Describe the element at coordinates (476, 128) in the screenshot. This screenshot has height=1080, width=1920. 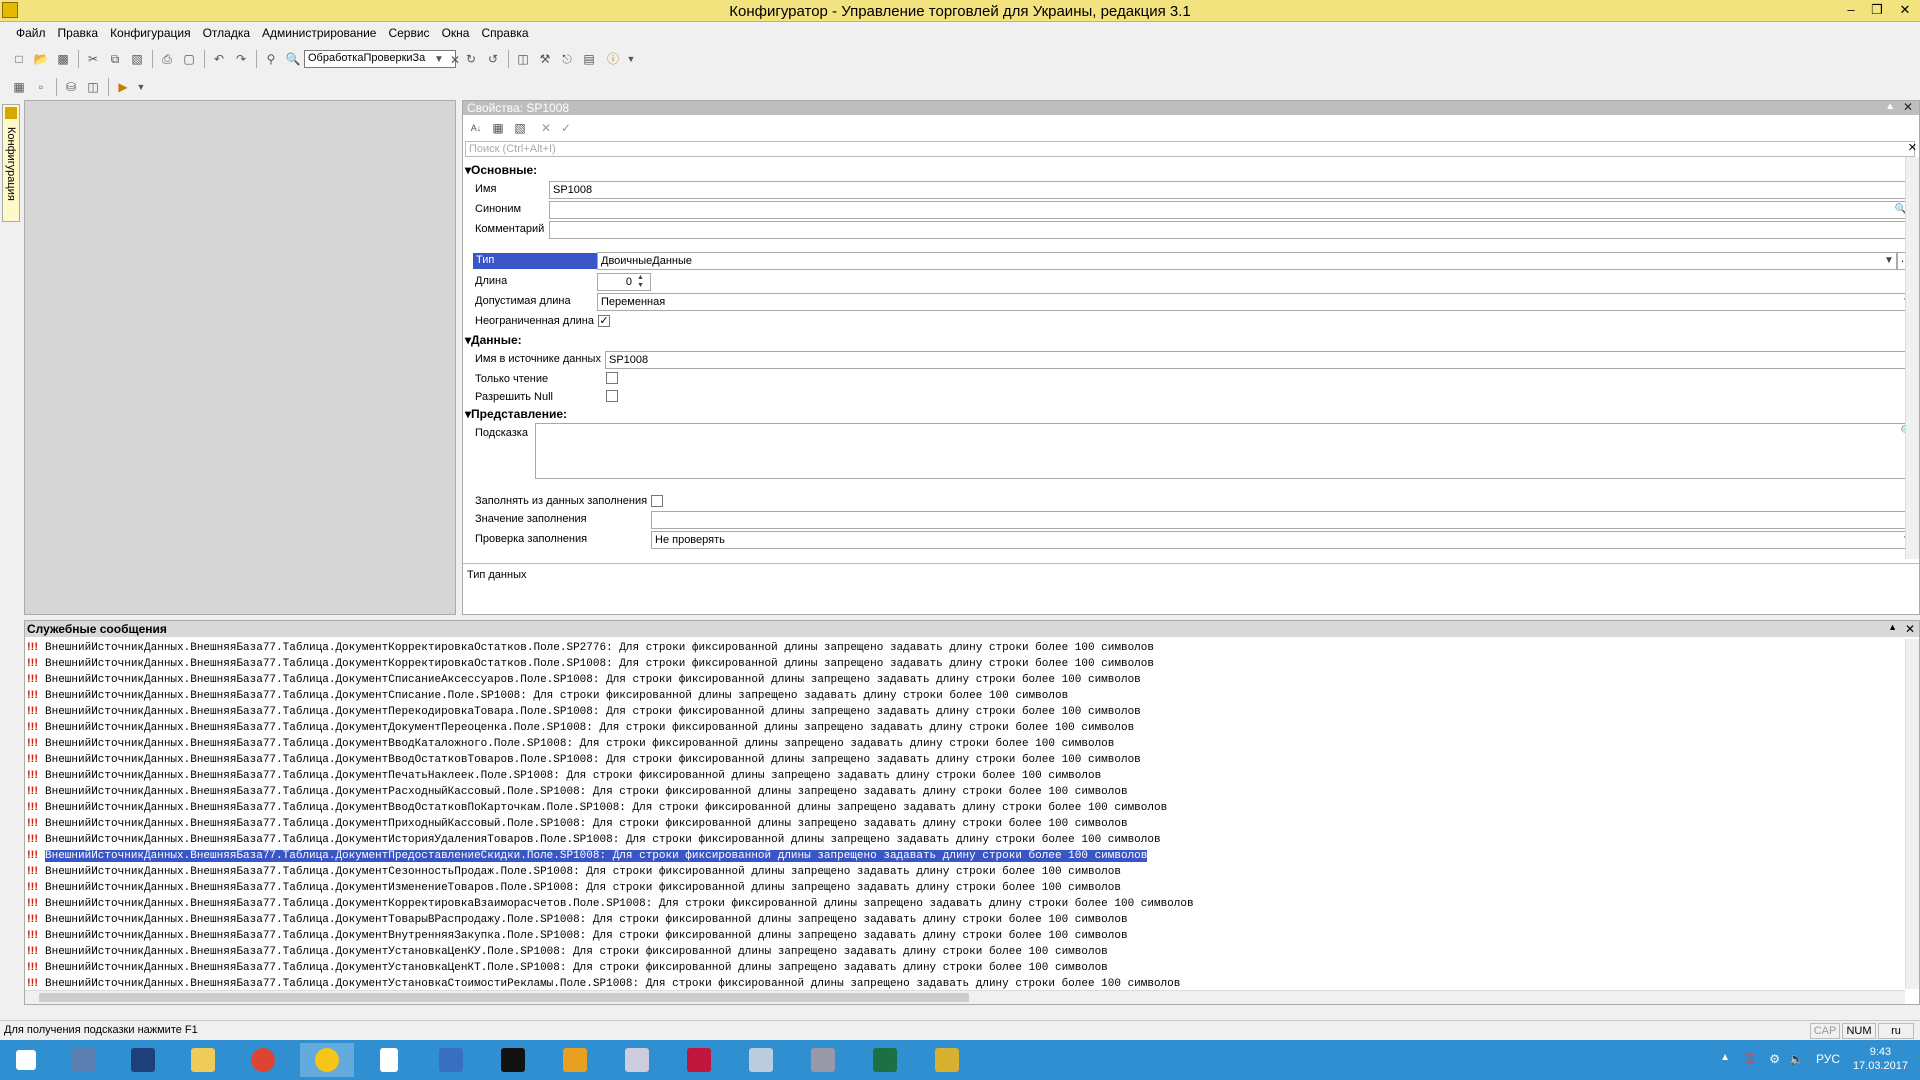
I see `sort-alpha-icon: A↓` at that location.